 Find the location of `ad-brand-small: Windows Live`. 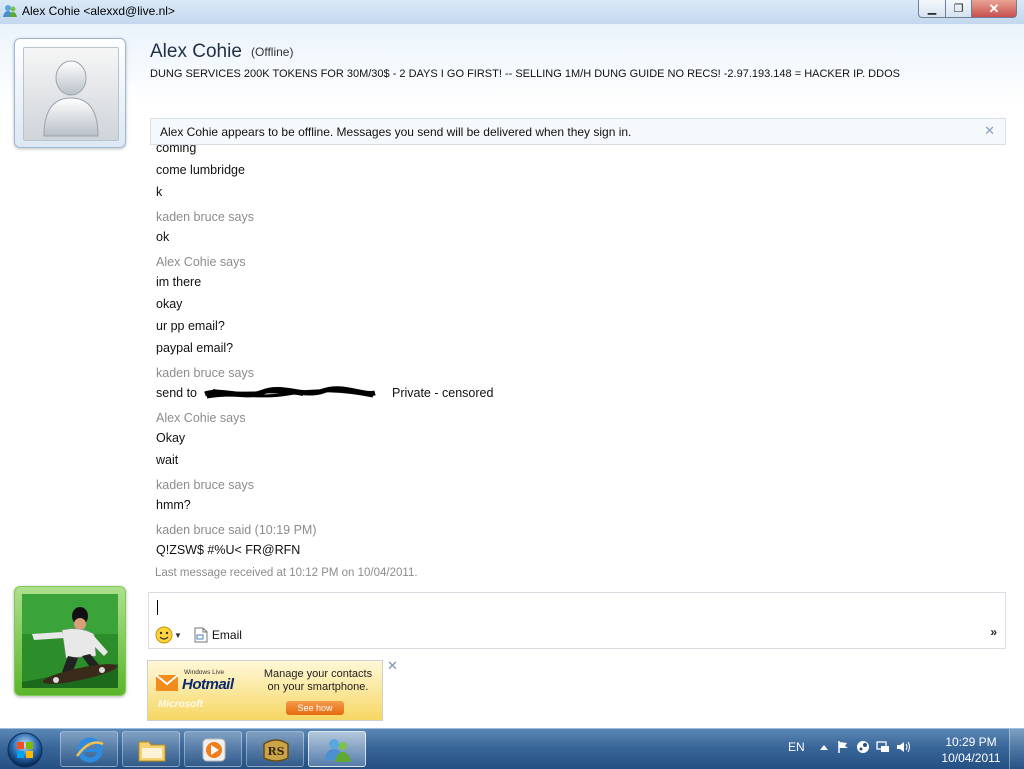

ad-brand-small: Windows Live is located at coordinates (204, 672).